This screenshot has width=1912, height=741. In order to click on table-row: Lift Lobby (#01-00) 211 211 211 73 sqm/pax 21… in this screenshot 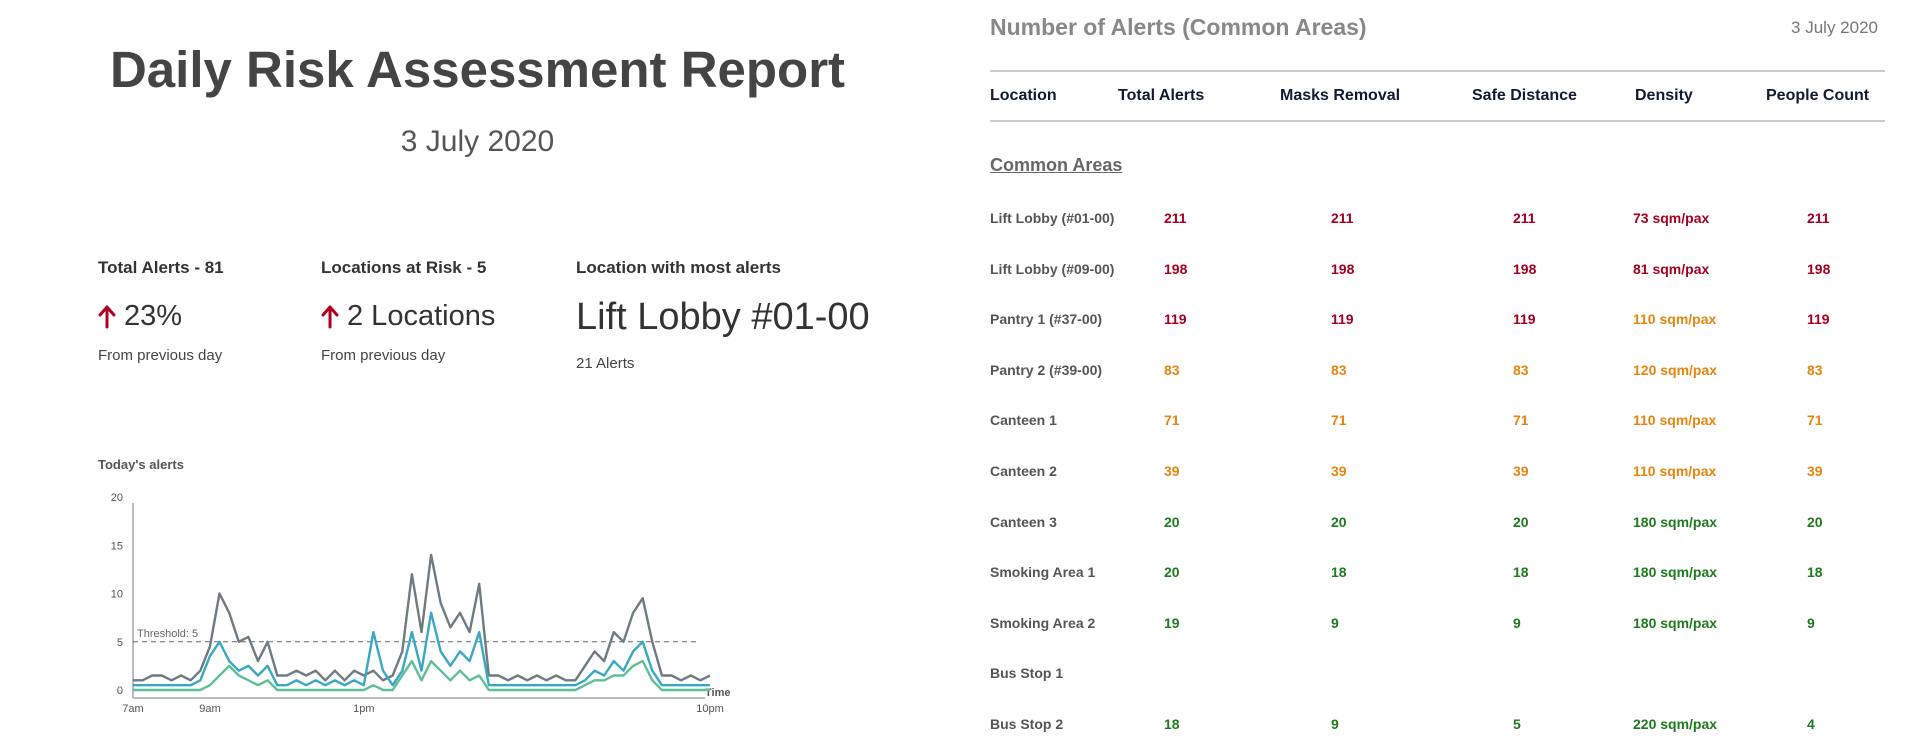, I will do `click(1437, 221)`.